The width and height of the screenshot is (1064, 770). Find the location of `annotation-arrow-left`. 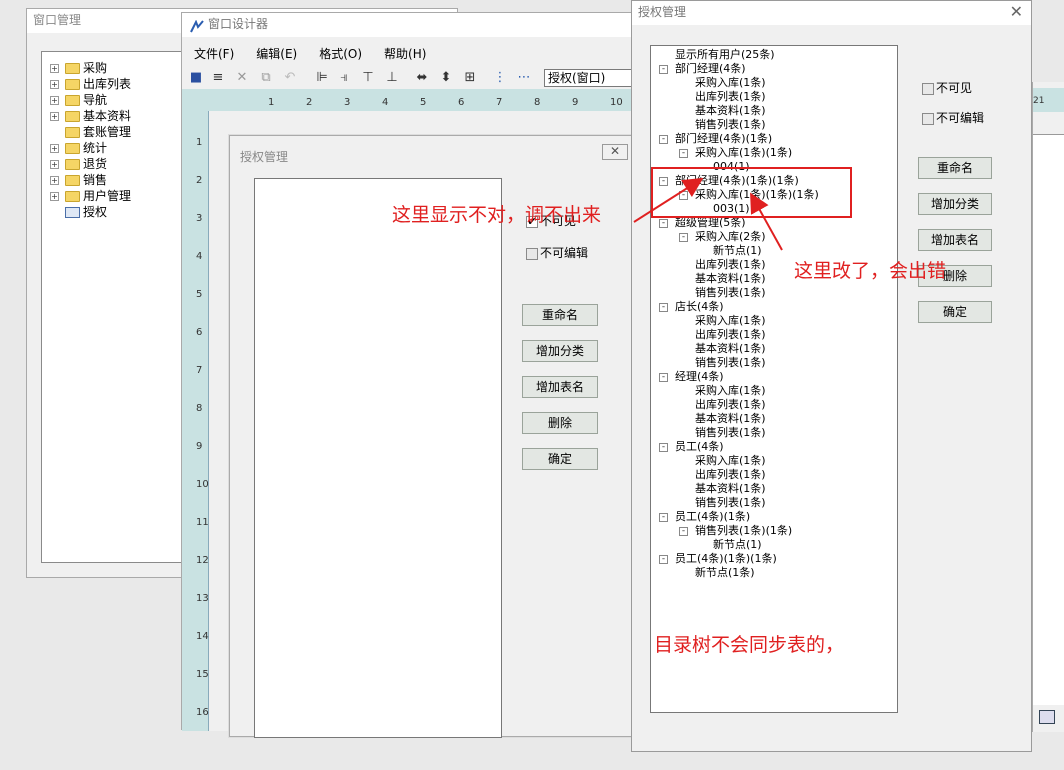

annotation-arrow-left is located at coordinates (668, 200).